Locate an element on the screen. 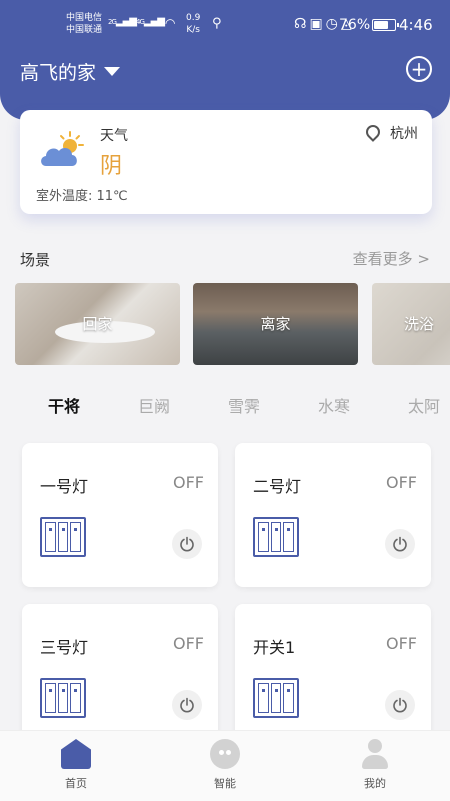  scenes-title: 场景 is located at coordinates (35, 260).